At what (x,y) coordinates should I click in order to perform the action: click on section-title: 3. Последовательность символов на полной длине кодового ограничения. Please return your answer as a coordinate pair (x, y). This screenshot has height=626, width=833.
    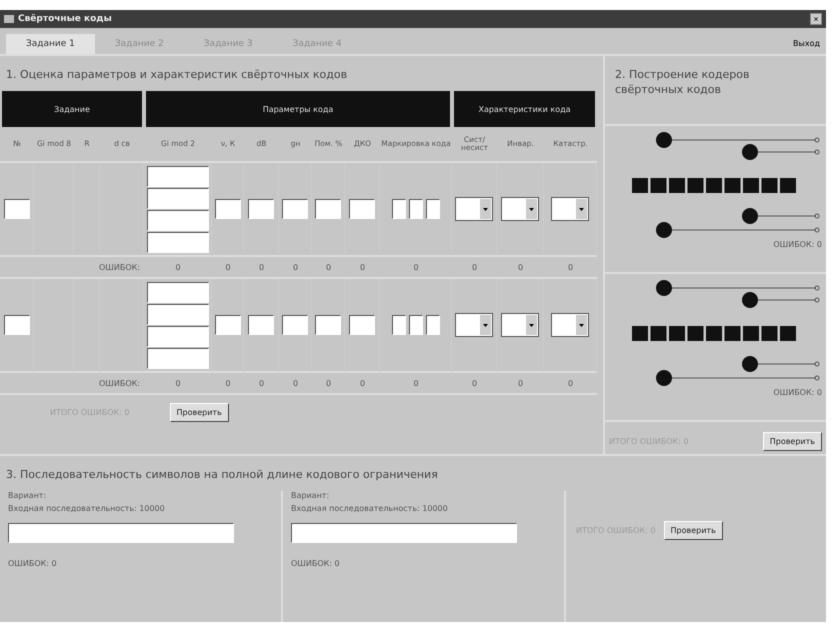
    Looking at the image, I should click on (222, 475).